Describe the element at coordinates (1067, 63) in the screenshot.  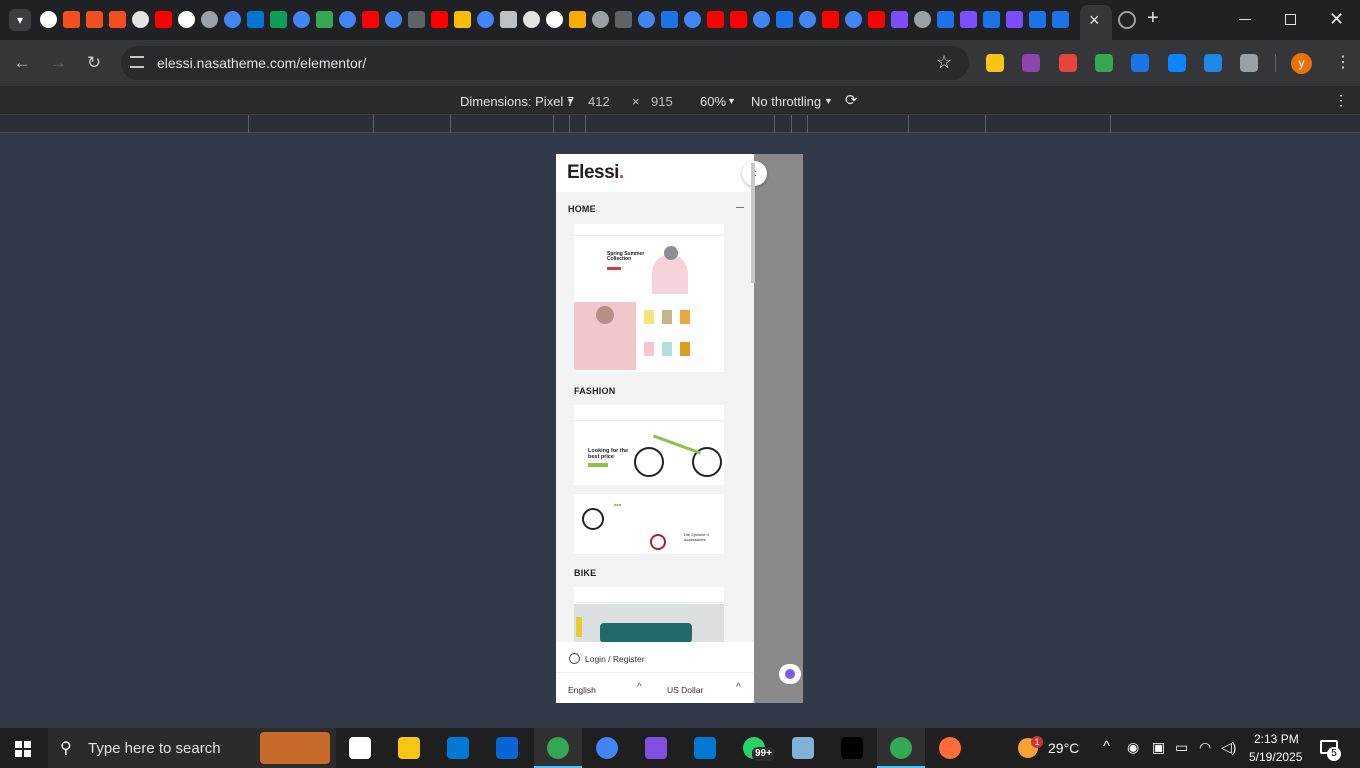
I see `pdf-icon` at that location.